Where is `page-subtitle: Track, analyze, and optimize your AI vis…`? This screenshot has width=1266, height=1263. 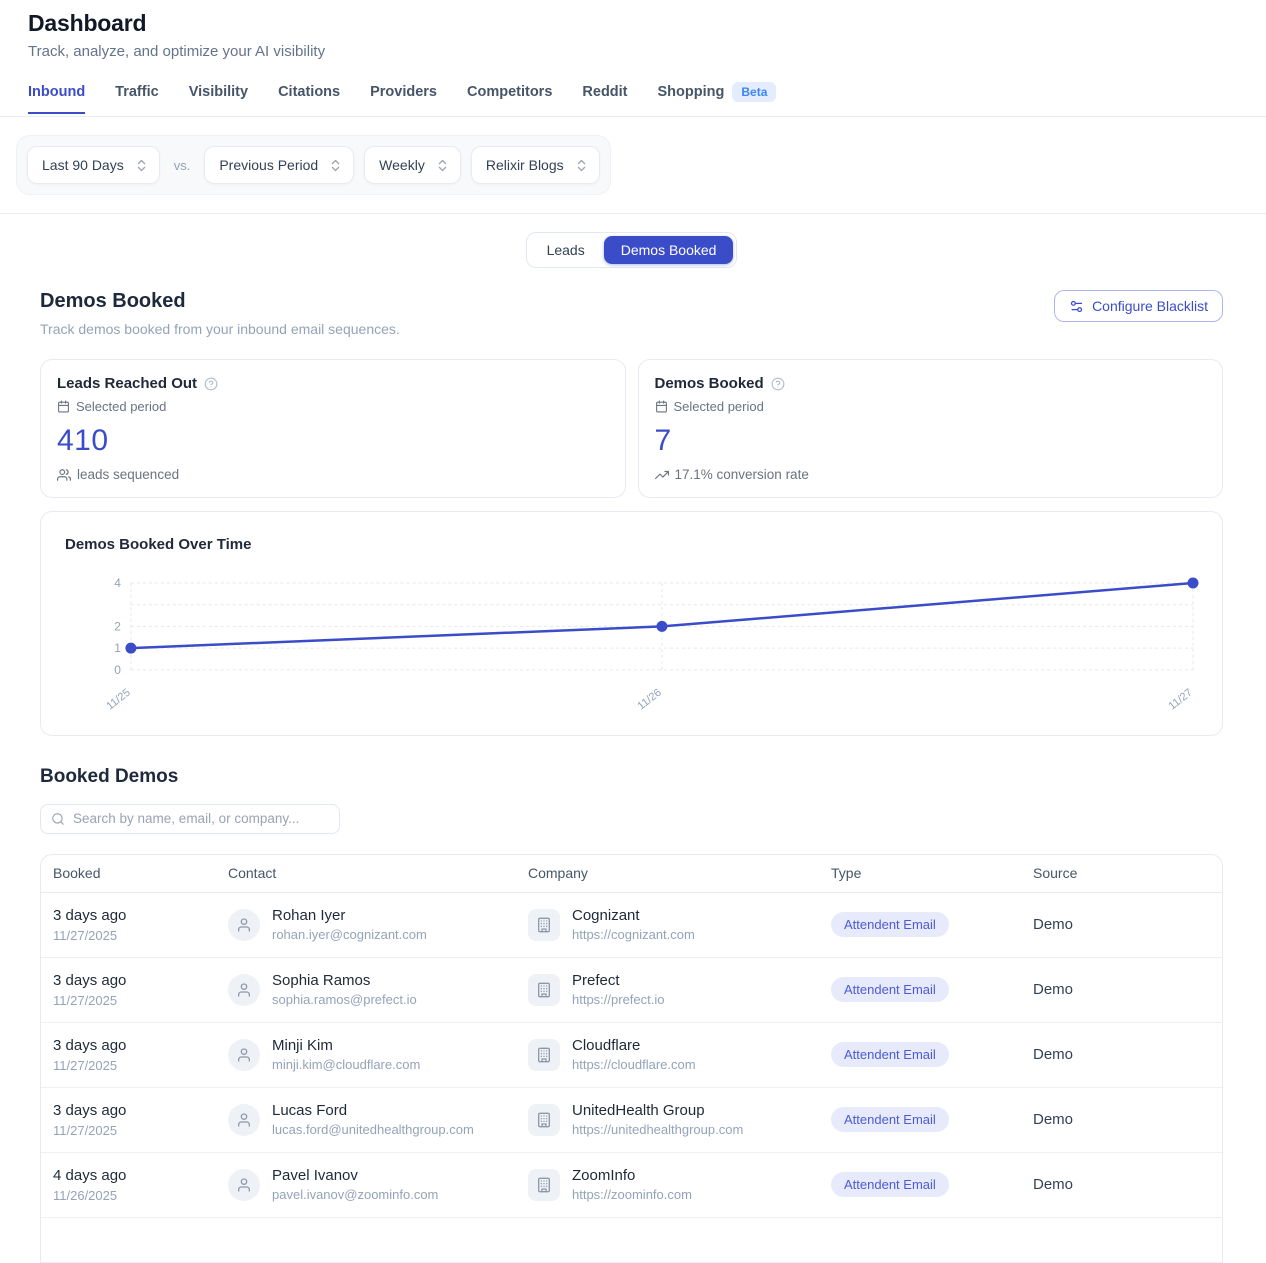 page-subtitle: Track, analyze, and optimize your AI vis… is located at coordinates (177, 51).